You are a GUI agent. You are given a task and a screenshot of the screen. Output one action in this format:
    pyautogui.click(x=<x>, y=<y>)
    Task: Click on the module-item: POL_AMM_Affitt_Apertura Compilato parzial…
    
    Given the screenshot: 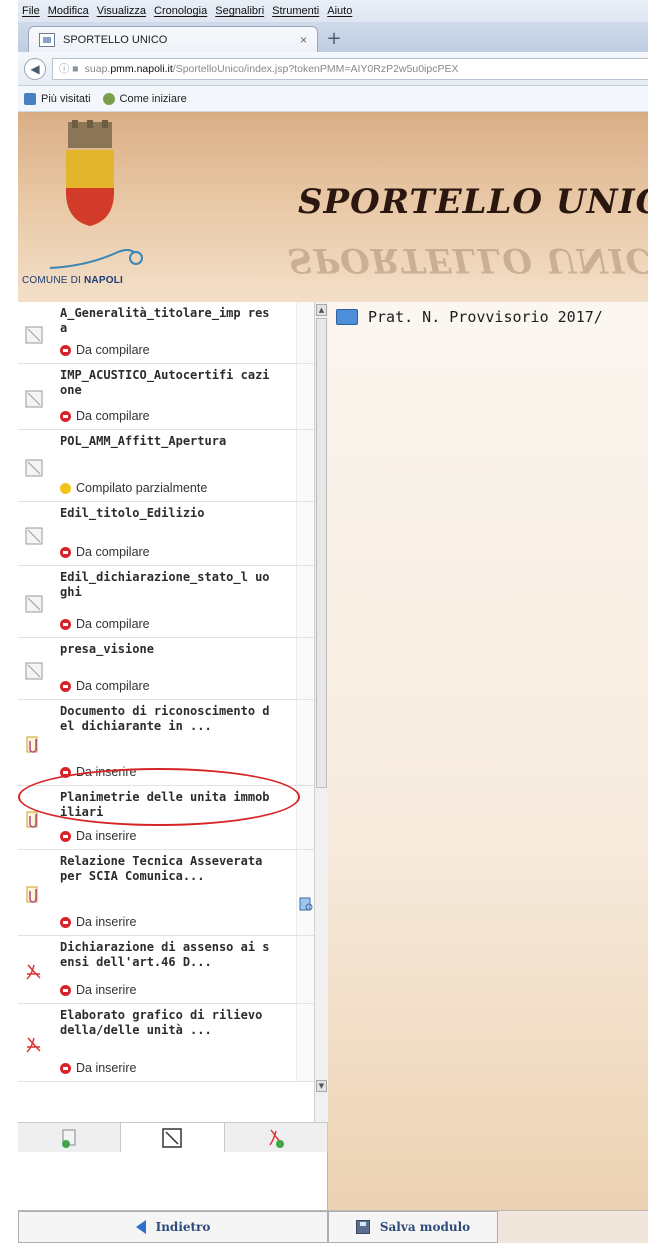 What is the action you would take?
    pyautogui.click(x=166, y=466)
    